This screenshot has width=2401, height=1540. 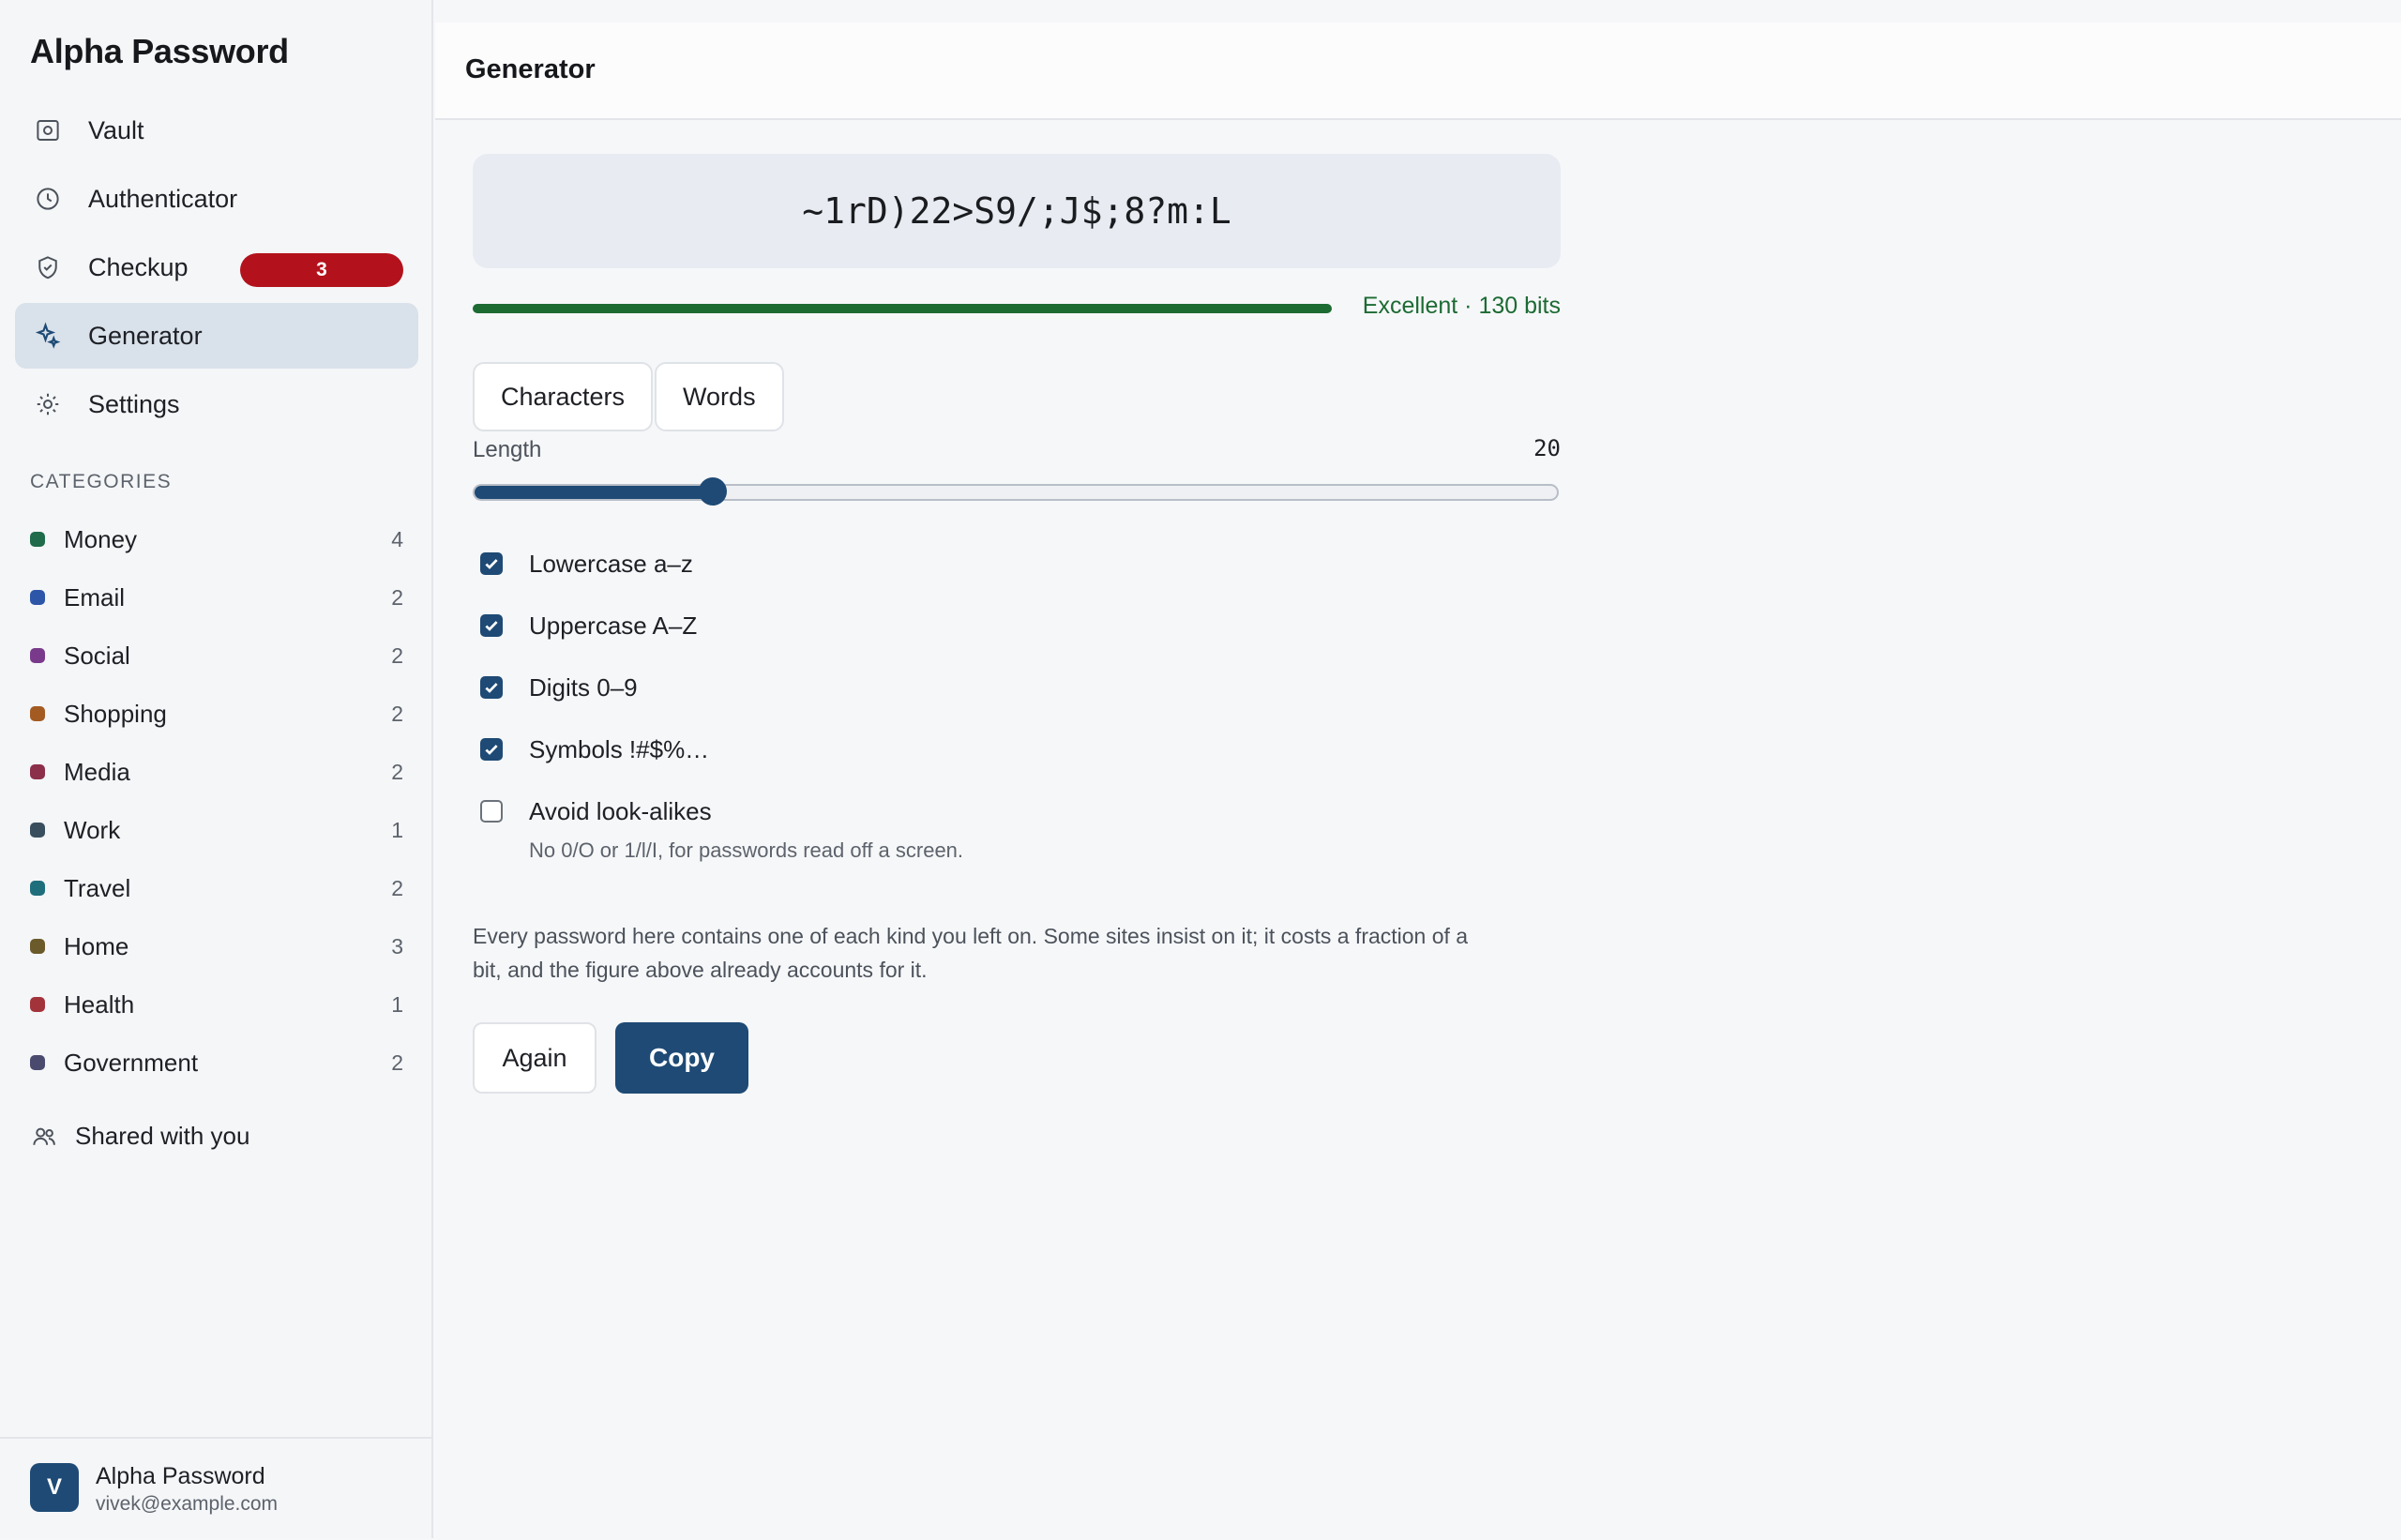 I want to click on avatar: V, so click(x=54, y=1487).